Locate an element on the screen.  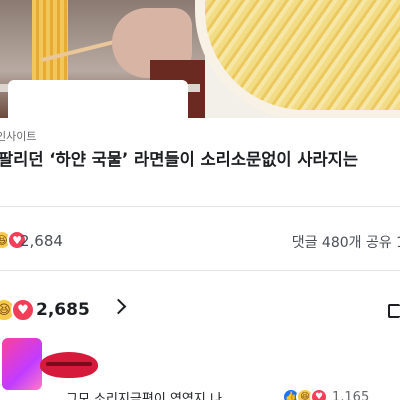
comment-reactions: 👍 😆 ♥ 1,165 is located at coordinates (325, 394).